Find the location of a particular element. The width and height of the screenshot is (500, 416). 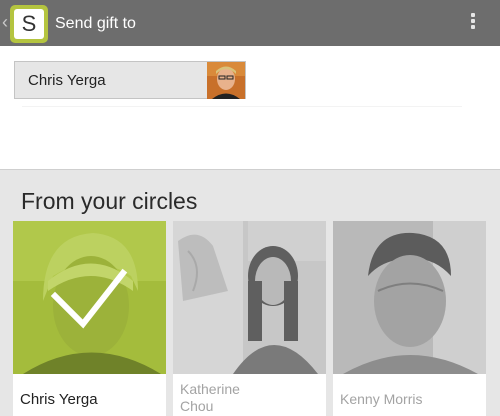

recipient-chip-name: Chris Yerga is located at coordinates (67, 80).